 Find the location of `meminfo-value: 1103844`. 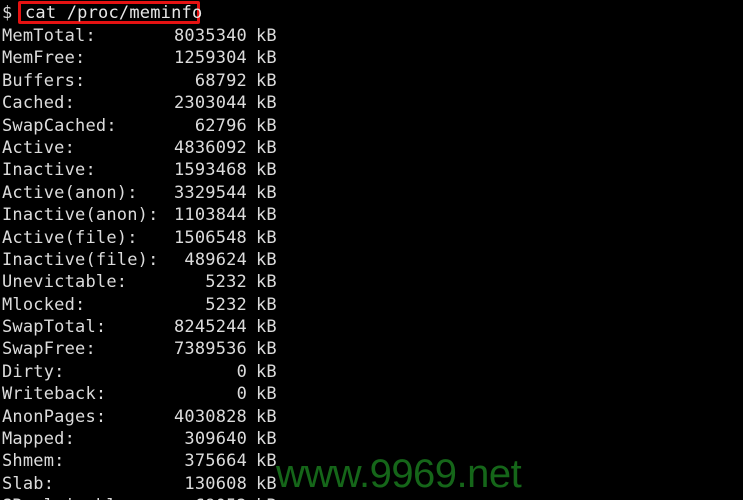

meminfo-value: 1103844 is located at coordinates (210, 215).